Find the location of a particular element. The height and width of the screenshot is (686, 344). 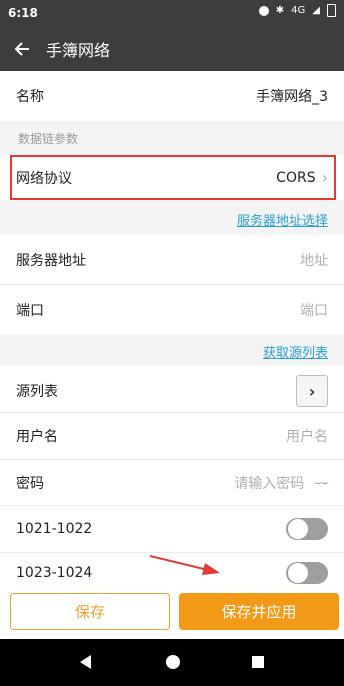

back-button is located at coordinates (22, 49).